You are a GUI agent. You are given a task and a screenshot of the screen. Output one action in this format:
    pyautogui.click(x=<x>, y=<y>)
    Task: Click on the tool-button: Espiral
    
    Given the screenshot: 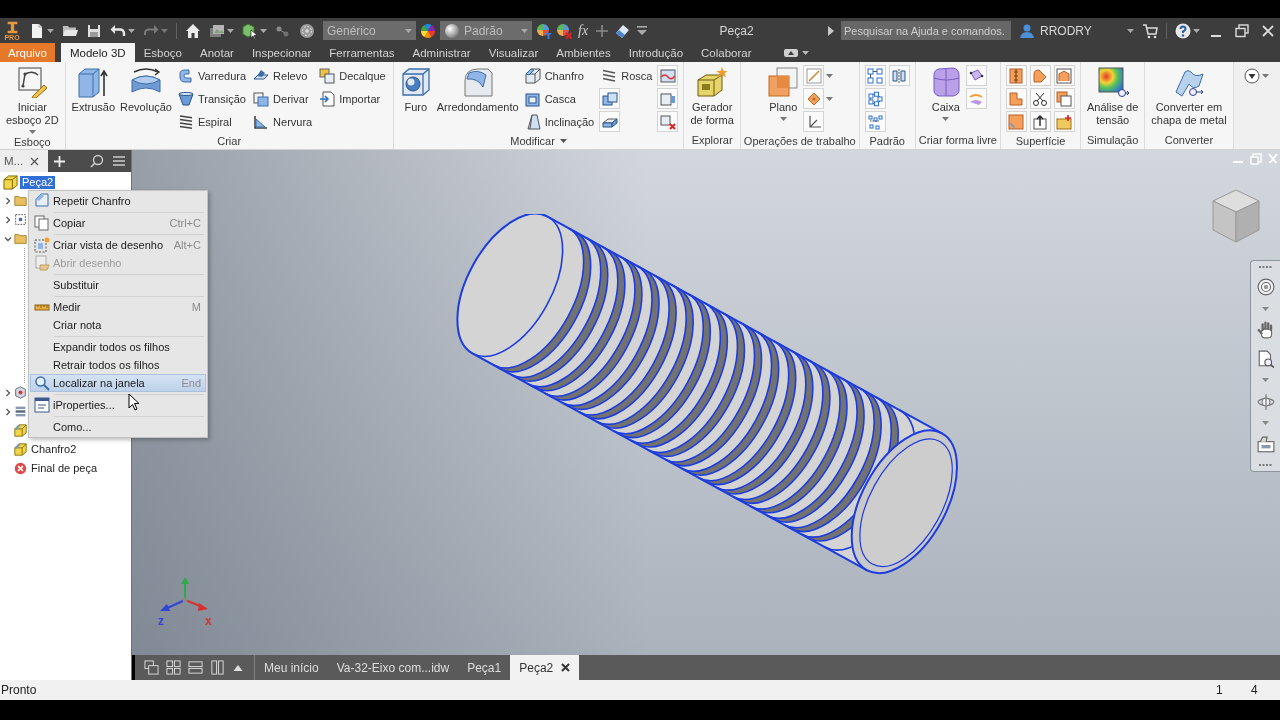 What is the action you would take?
    pyautogui.click(x=212, y=121)
    